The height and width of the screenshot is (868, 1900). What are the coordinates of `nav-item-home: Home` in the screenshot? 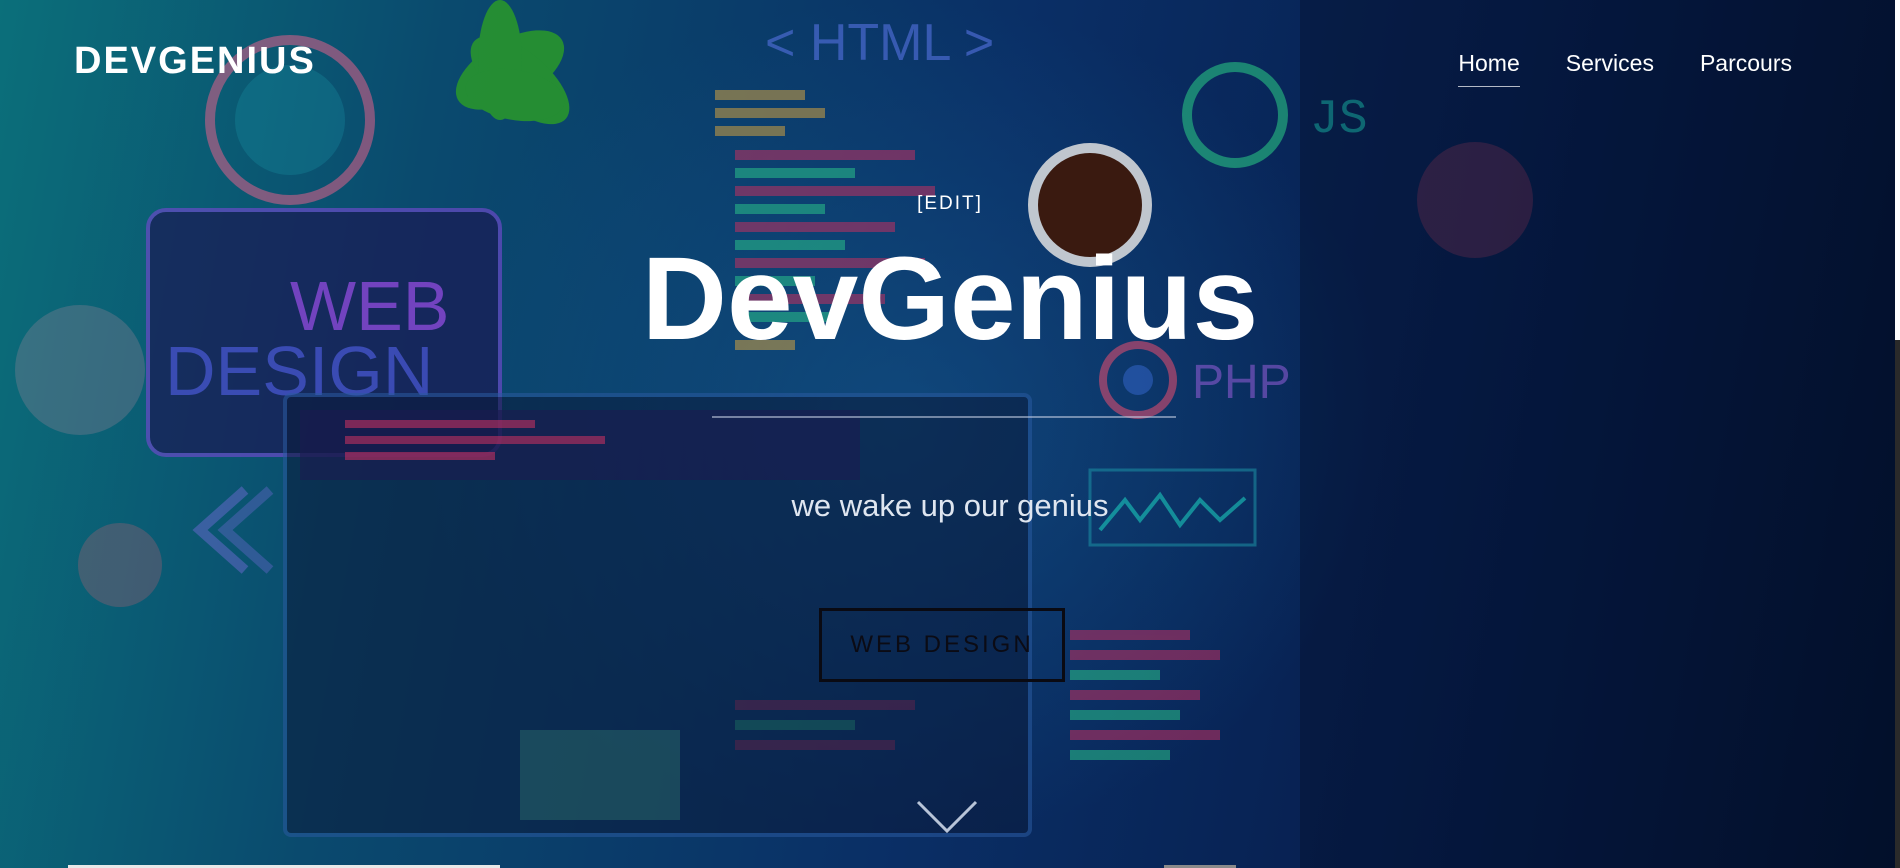 It's located at (1489, 68).